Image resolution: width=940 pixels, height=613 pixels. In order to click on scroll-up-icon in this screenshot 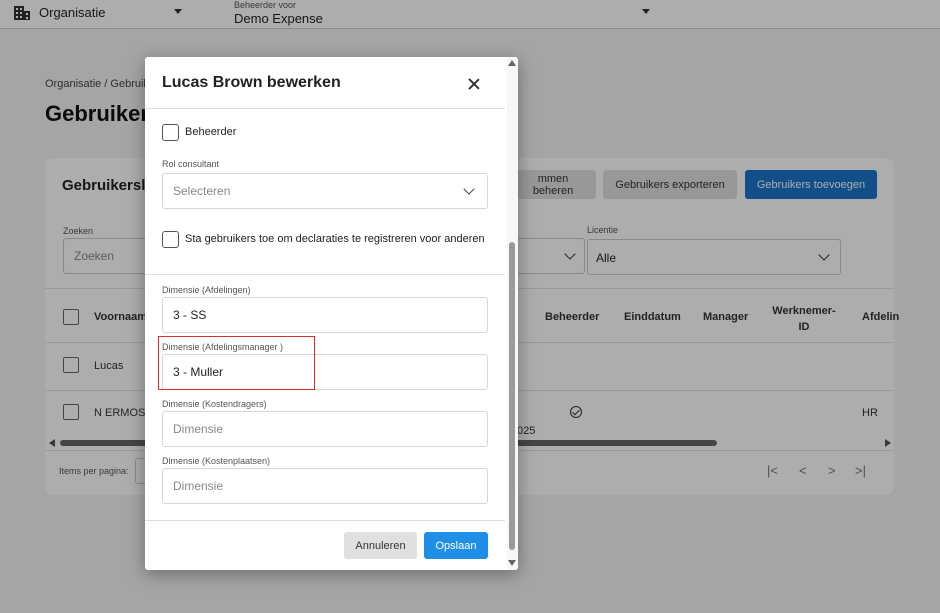, I will do `click(512, 63)`.